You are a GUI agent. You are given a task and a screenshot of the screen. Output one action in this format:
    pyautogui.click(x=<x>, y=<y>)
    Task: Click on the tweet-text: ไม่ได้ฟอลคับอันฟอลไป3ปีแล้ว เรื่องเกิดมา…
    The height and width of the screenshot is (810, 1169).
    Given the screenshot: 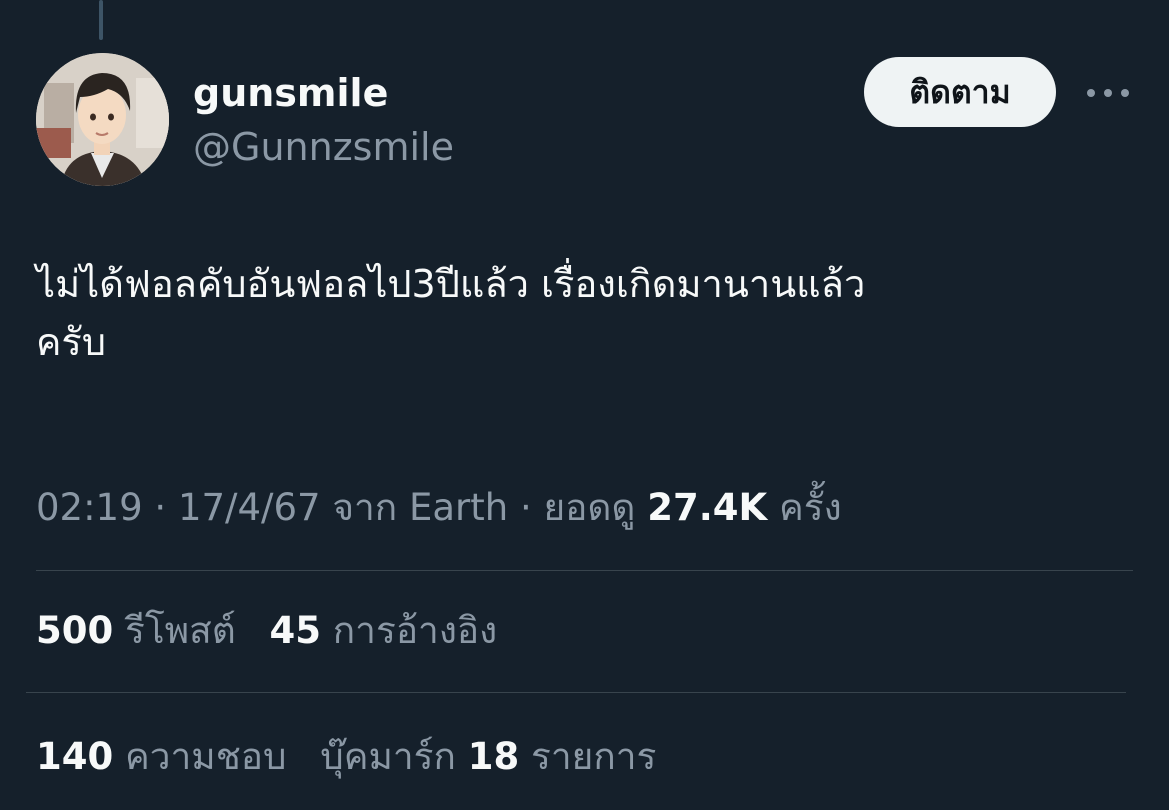 What is the action you would take?
    pyautogui.click(x=581, y=313)
    